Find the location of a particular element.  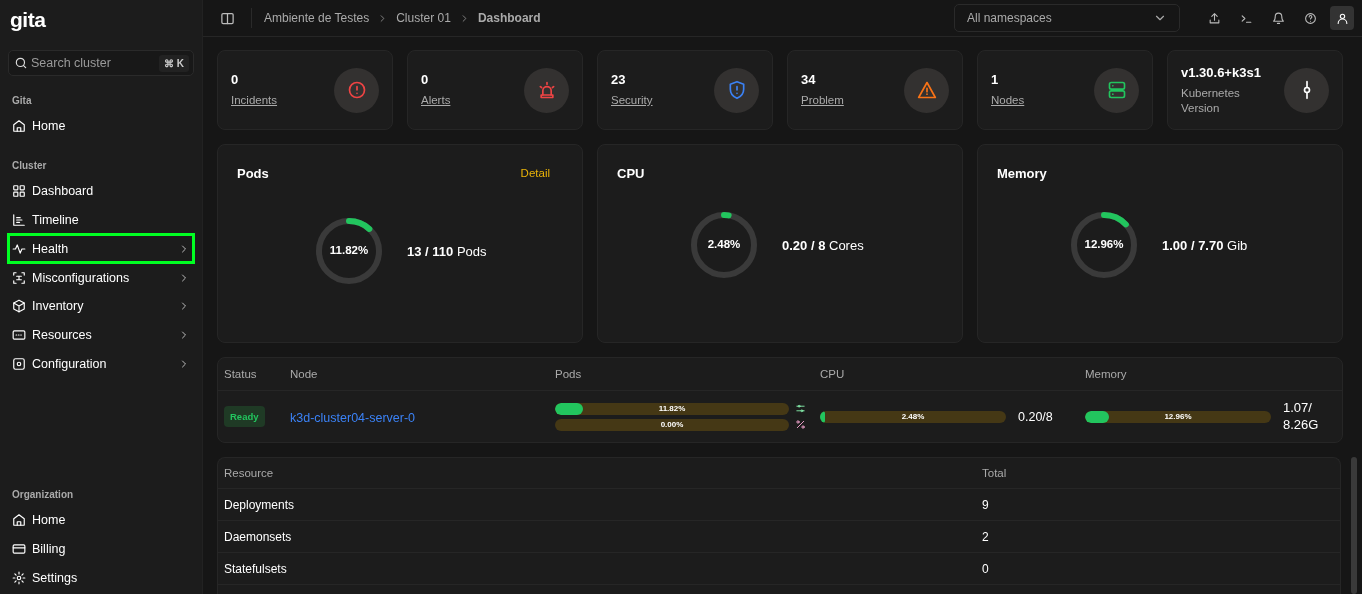

panel-icon is located at coordinates (227, 18).